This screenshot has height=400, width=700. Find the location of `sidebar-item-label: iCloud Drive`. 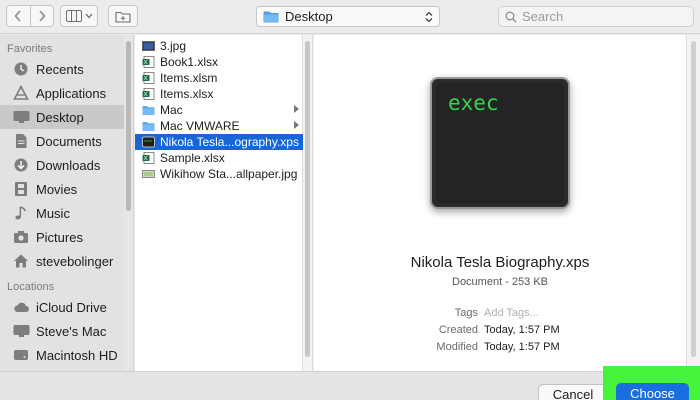

sidebar-item-label: iCloud Drive is located at coordinates (71, 307).